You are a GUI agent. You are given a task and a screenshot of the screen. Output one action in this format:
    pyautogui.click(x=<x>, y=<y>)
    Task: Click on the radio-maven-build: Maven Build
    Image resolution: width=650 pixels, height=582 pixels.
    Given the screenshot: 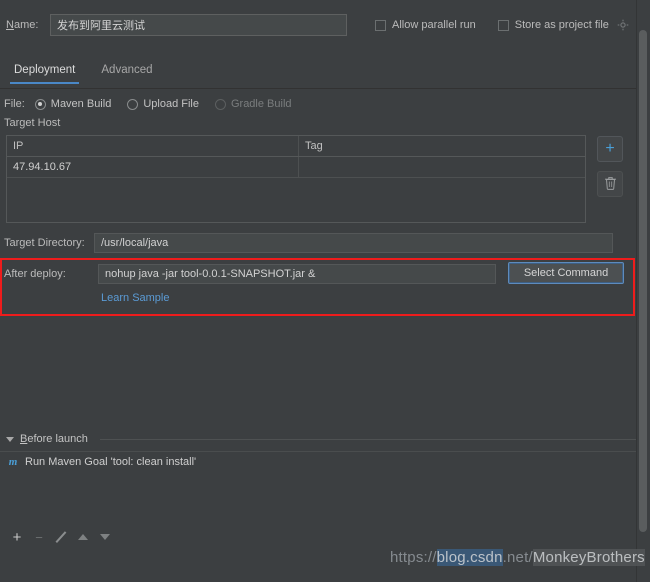 What is the action you would take?
    pyautogui.click(x=73, y=104)
    